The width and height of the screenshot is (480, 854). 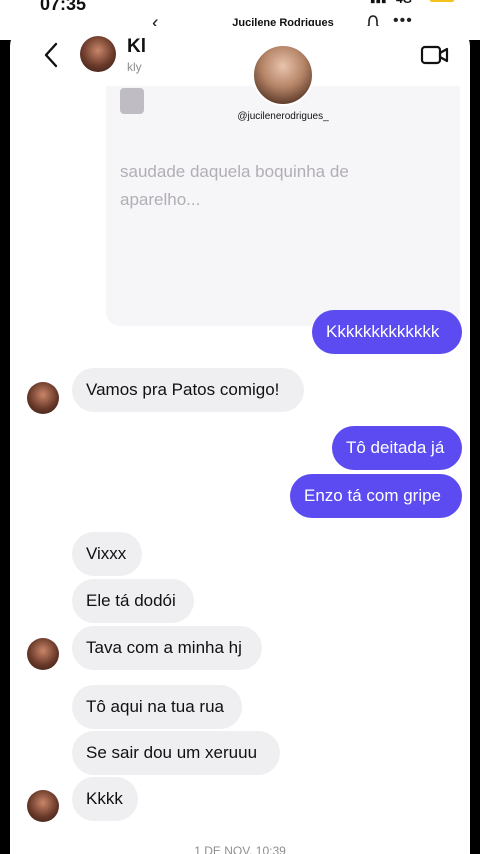 What do you see at coordinates (188, 390) in the screenshot?
I see `message-bubble-incoming: Vamos pra Patos comigo!` at bounding box center [188, 390].